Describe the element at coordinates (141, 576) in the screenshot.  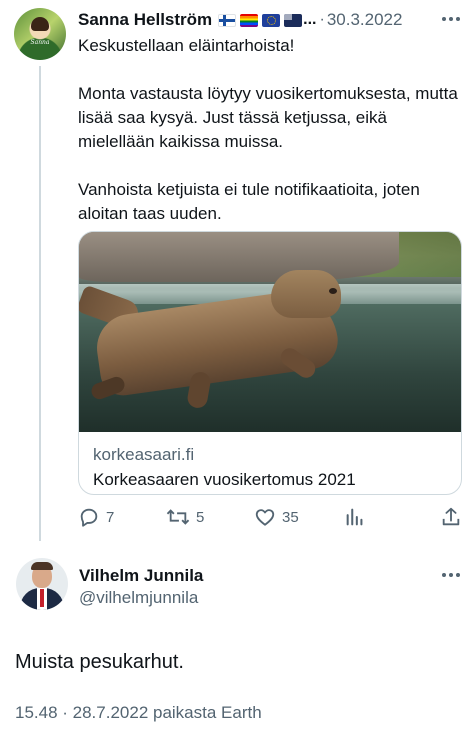
I see `author-display-name: Vilhelm Junnila` at that location.